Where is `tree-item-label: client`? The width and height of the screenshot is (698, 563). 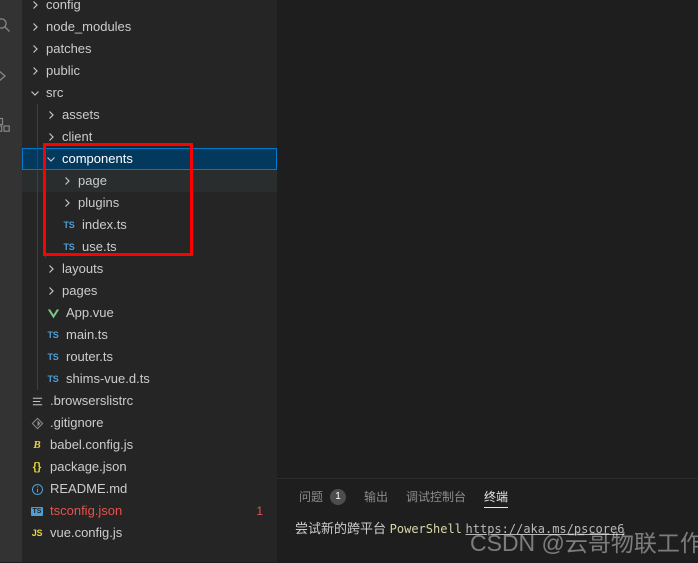
tree-item-label: client is located at coordinates (77, 136).